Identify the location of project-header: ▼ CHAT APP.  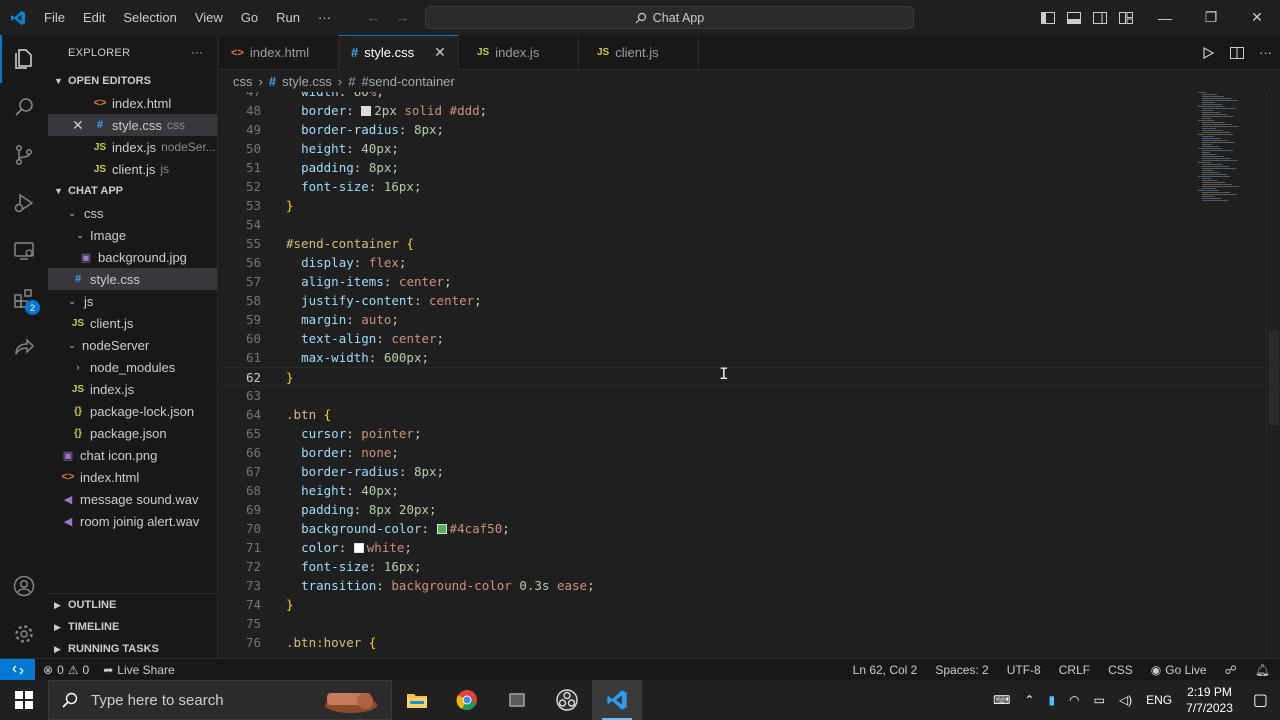
(132, 191).